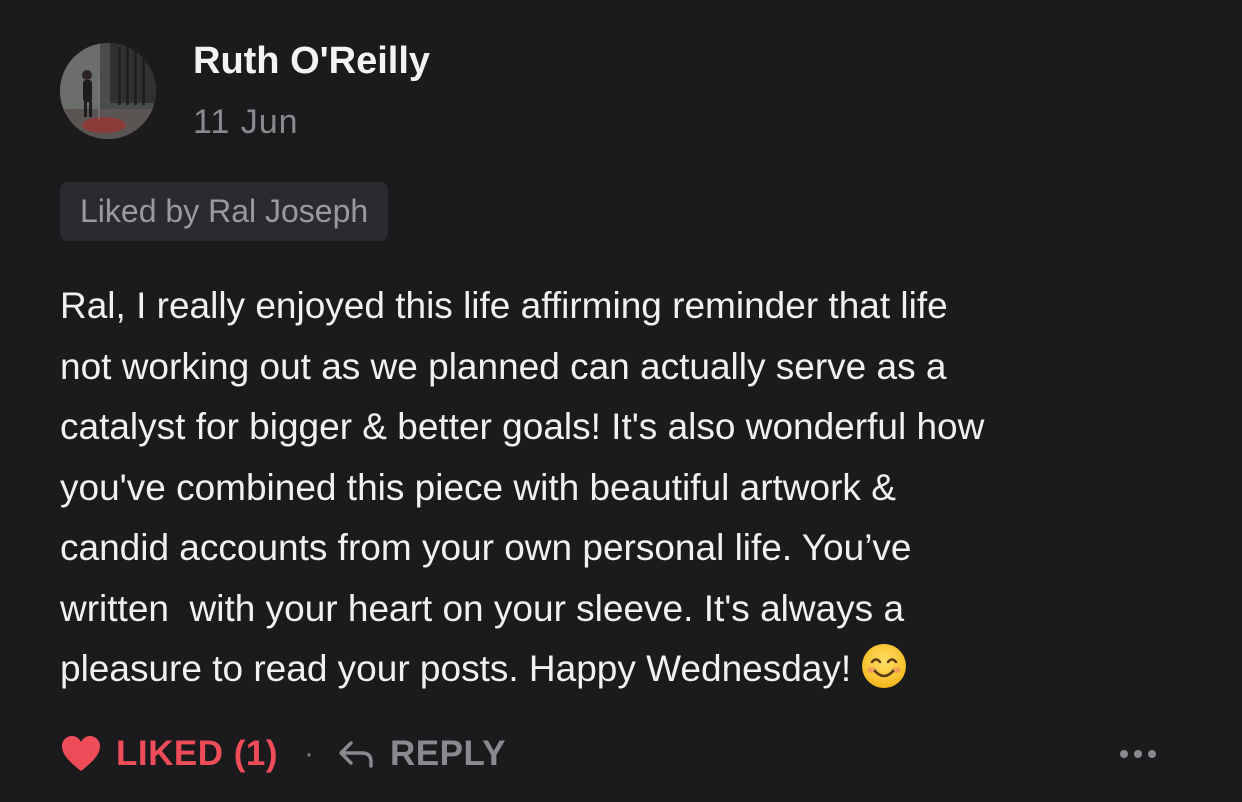 This screenshot has height=802, width=1242. I want to click on like-button: LIKED (1), so click(169, 754).